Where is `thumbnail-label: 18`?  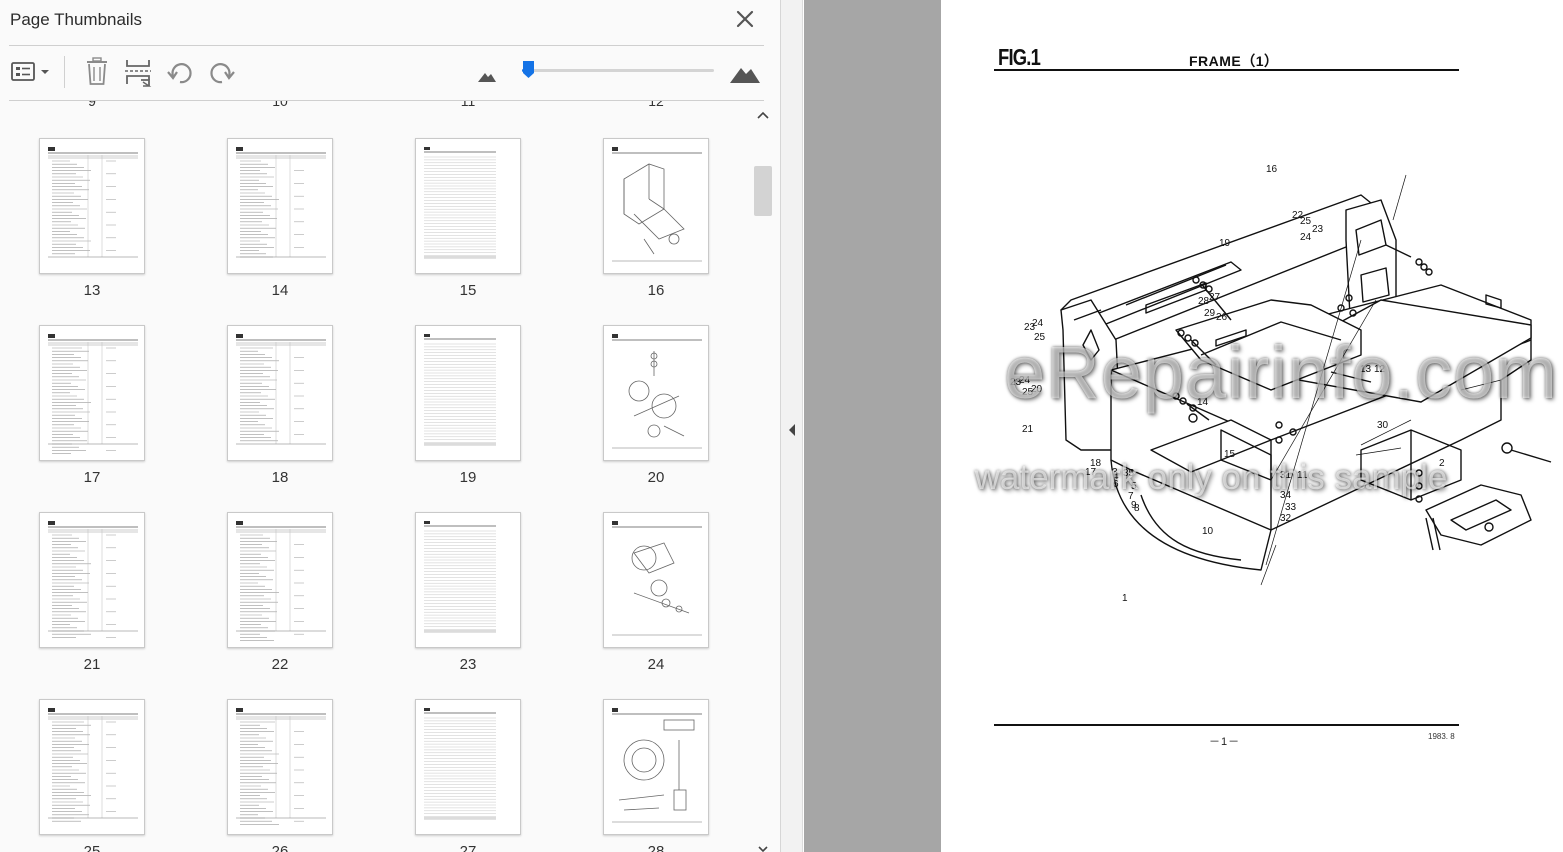
thumbnail-label: 18 is located at coordinates (280, 477).